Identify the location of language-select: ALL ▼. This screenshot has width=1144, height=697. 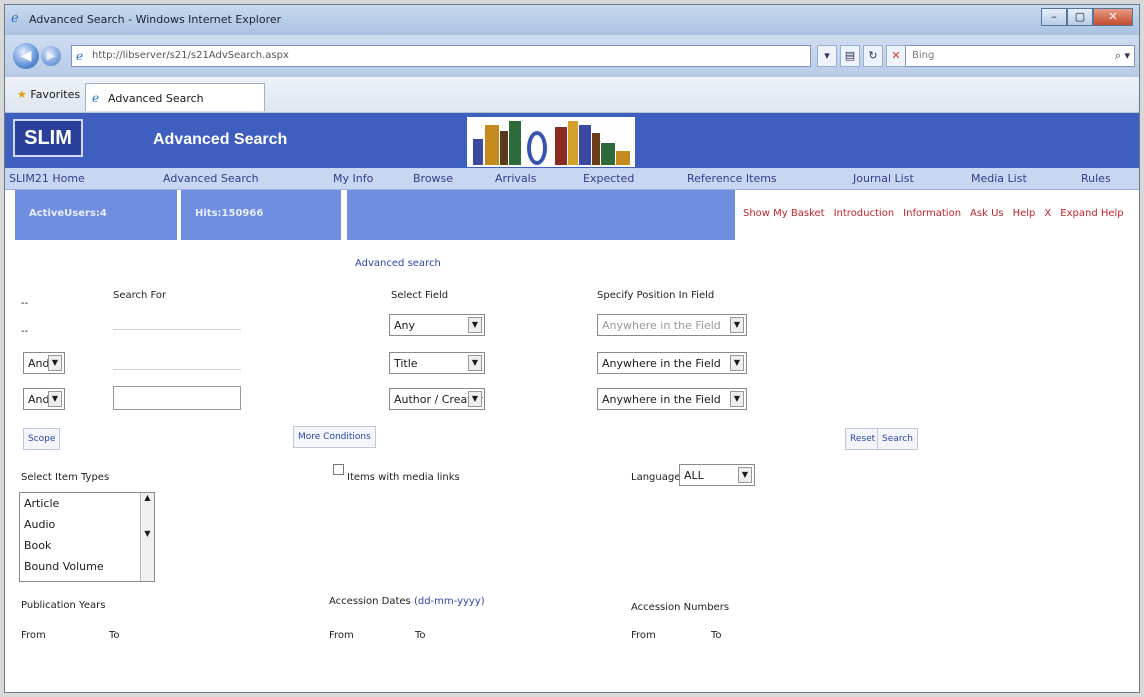
(717, 475).